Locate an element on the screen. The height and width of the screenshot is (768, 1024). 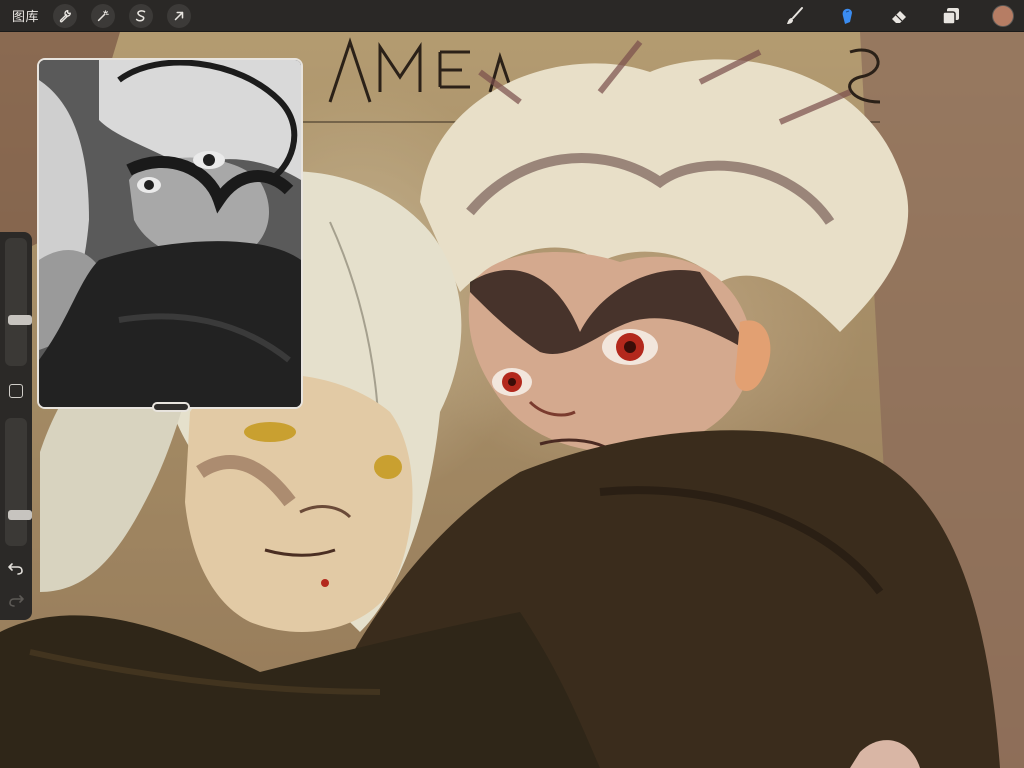
opacity-thumb is located at coordinates (20, 515).